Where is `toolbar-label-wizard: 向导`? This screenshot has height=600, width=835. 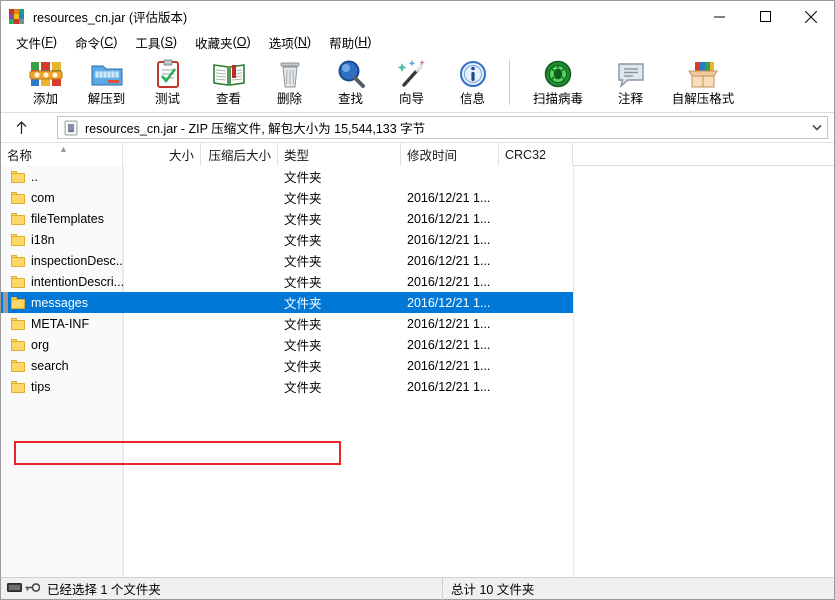
toolbar-label-wizard: 向导 is located at coordinates (411, 99).